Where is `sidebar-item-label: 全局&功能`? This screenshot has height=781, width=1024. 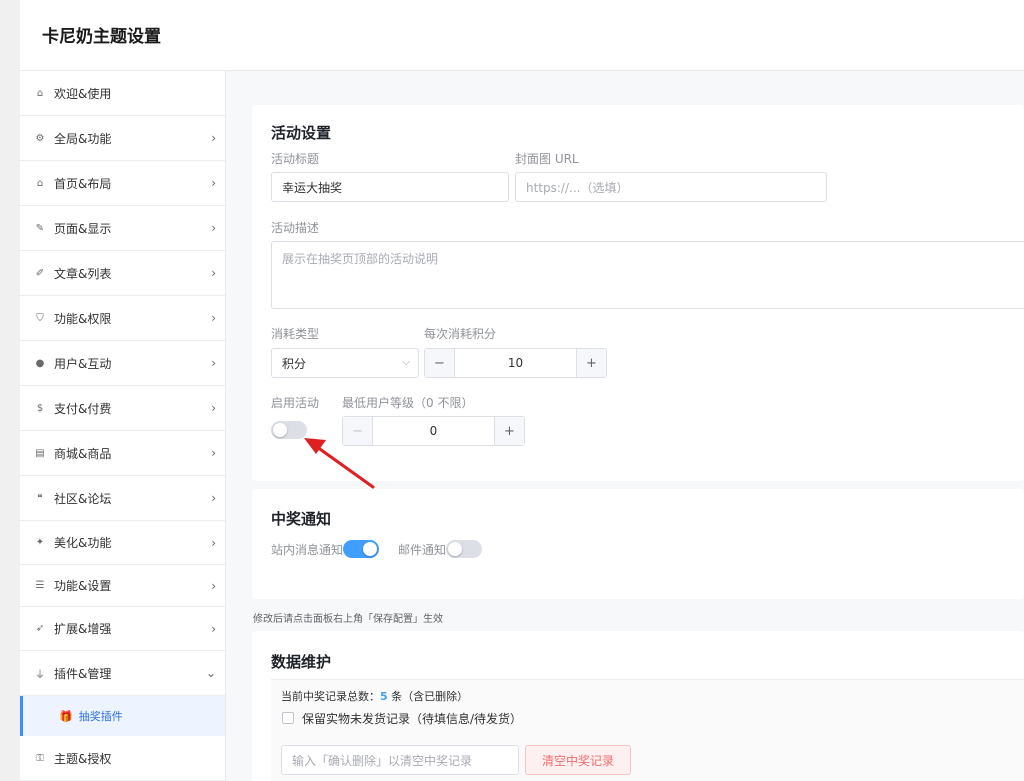 sidebar-item-label: 全局&功能 is located at coordinates (83, 138).